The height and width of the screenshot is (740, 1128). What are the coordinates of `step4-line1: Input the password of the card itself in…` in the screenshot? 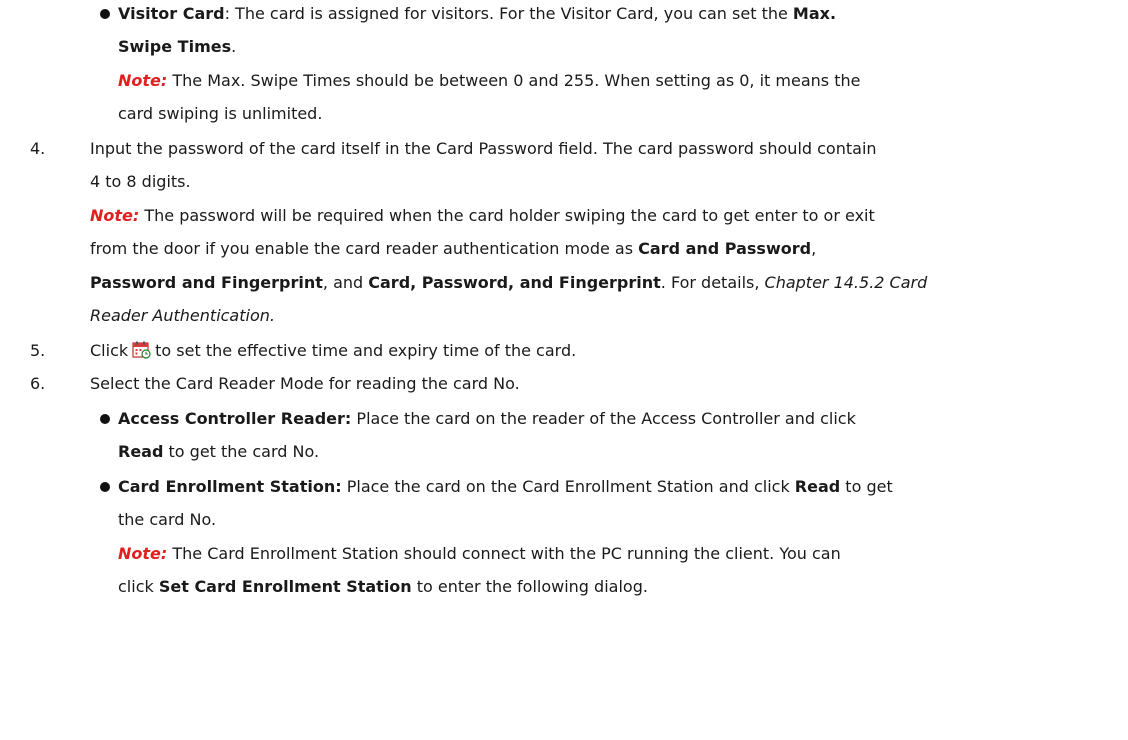 It's located at (483, 148).